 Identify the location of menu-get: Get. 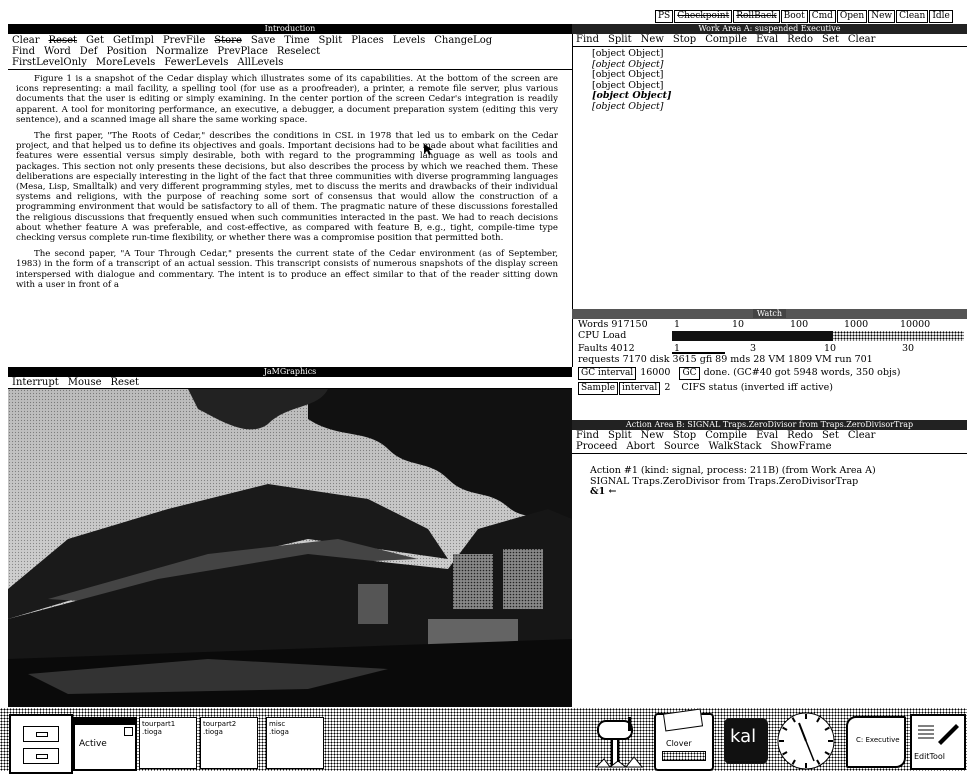
(95, 40).